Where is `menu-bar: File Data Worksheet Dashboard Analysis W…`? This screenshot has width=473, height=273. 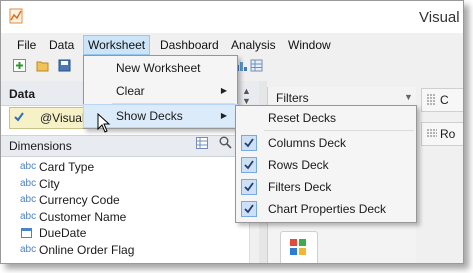 menu-bar: File Data Worksheet Dashboard Analysis W… is located at coordinates (232, 45).